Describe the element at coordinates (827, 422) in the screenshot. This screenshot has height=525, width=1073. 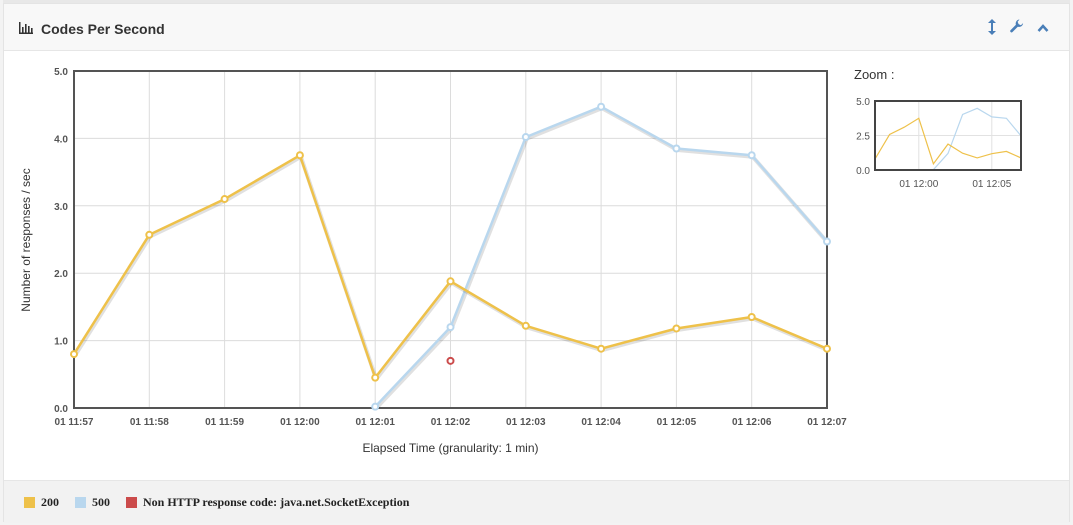
I see `x-tick-label: 01 12:07` at that location.